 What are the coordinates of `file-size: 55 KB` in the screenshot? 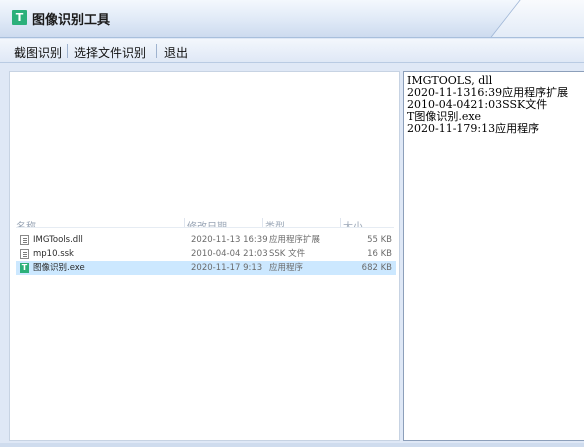 It's located at (379, 240).